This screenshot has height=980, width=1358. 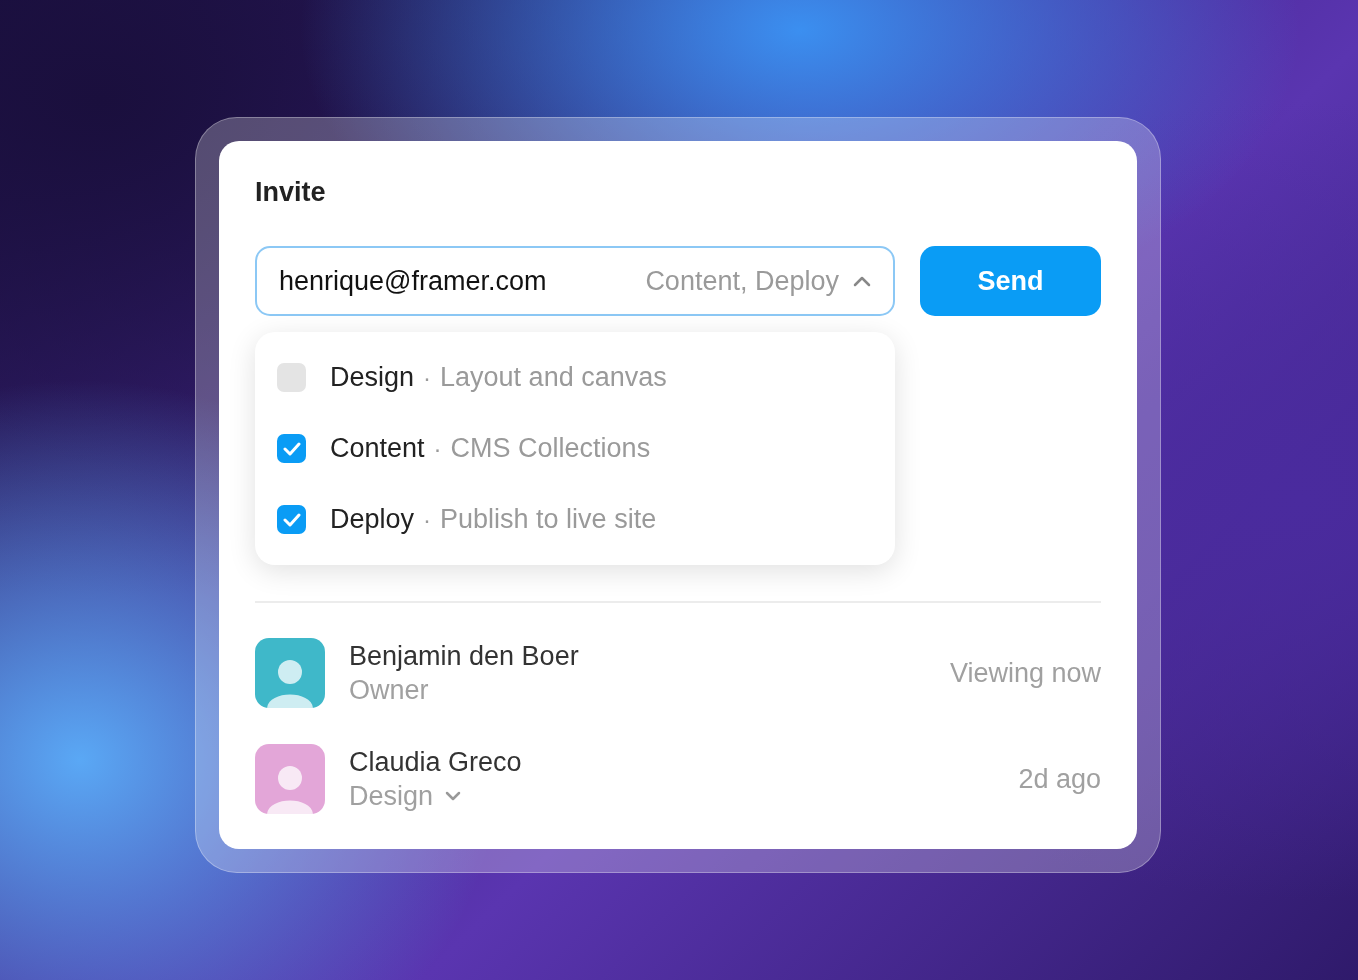 I want to click on activity-status: Viewing now, so click(x=1025, y=673).